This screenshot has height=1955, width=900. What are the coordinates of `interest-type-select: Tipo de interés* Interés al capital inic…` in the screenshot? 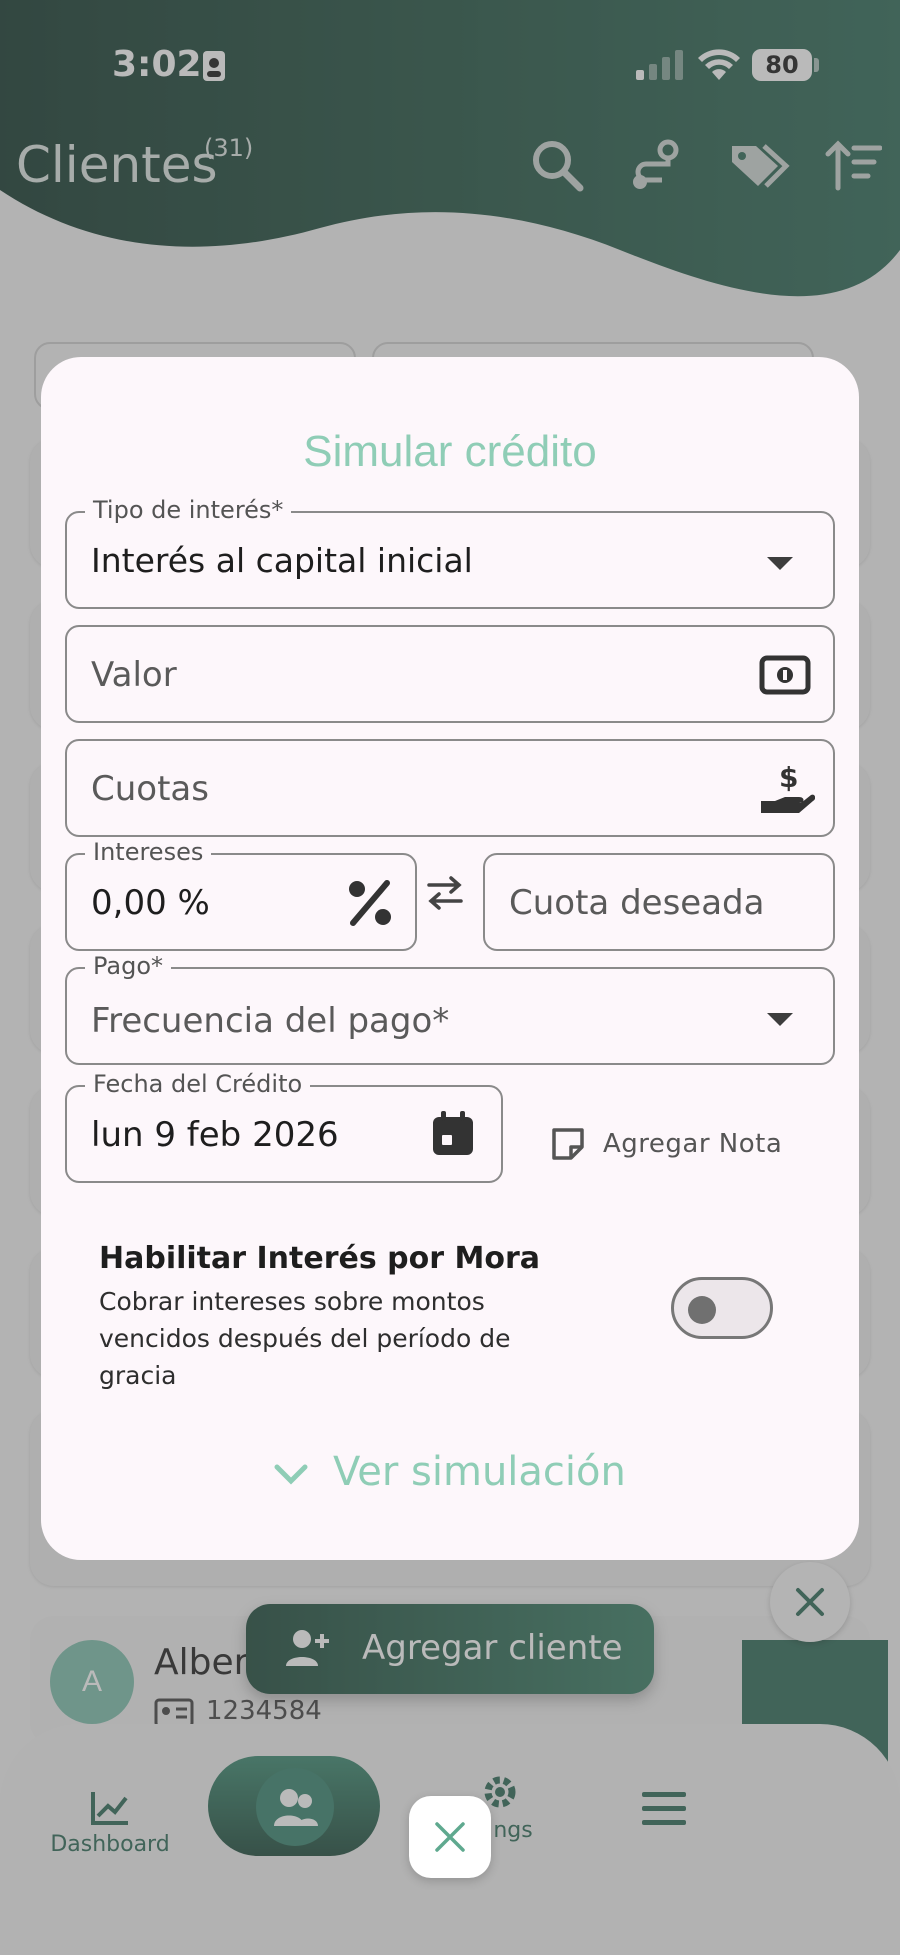 It's located at (450, 552).